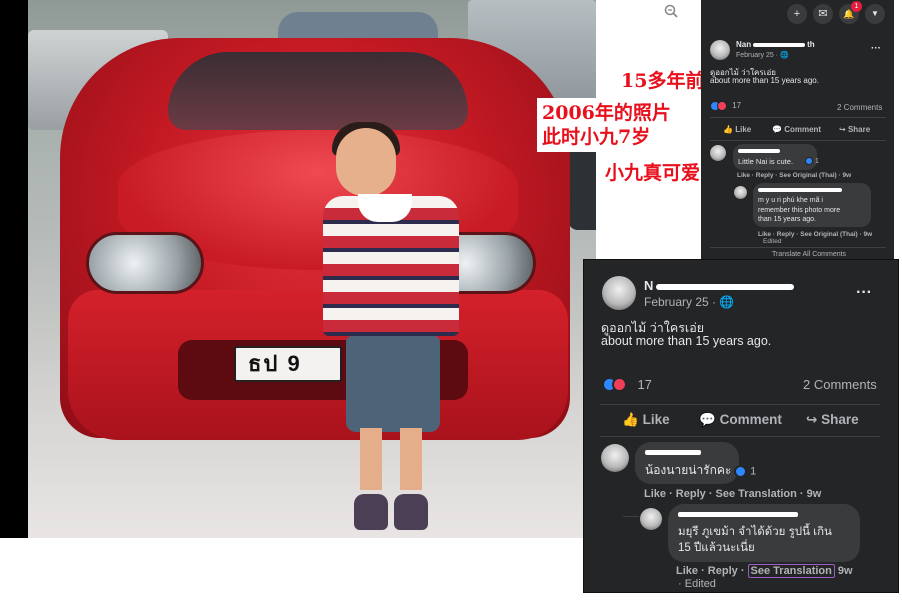 This screenshot has height=604, width=902. I want to click on car-windshield, so click(318, 91).